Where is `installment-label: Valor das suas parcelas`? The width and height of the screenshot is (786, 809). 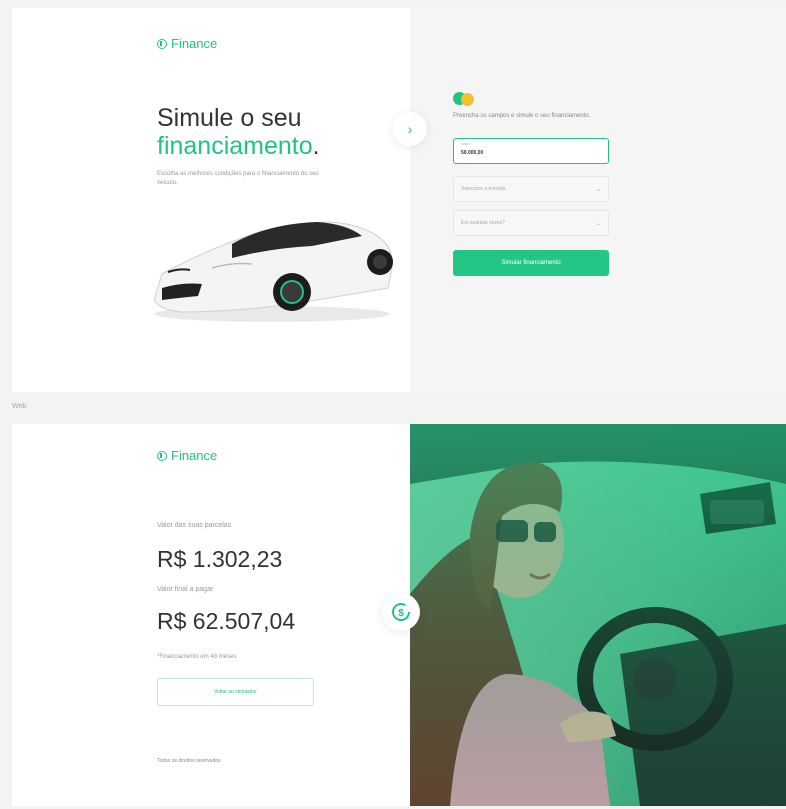
installment-label: Valor das suas parcelas is located at coordinates (194, 525).